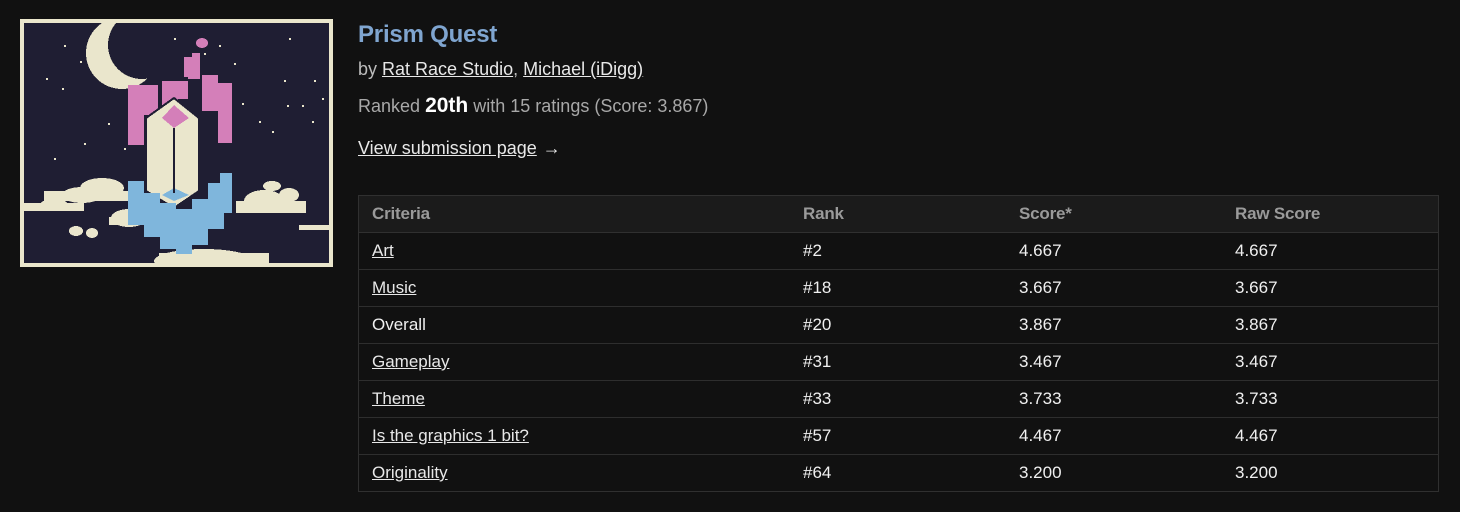 This screenshot has width=1460, height=512. Describe the element at coordinates (1330, 325) in the screenshot. I see `raw-score-cell: 3.867` at that location.